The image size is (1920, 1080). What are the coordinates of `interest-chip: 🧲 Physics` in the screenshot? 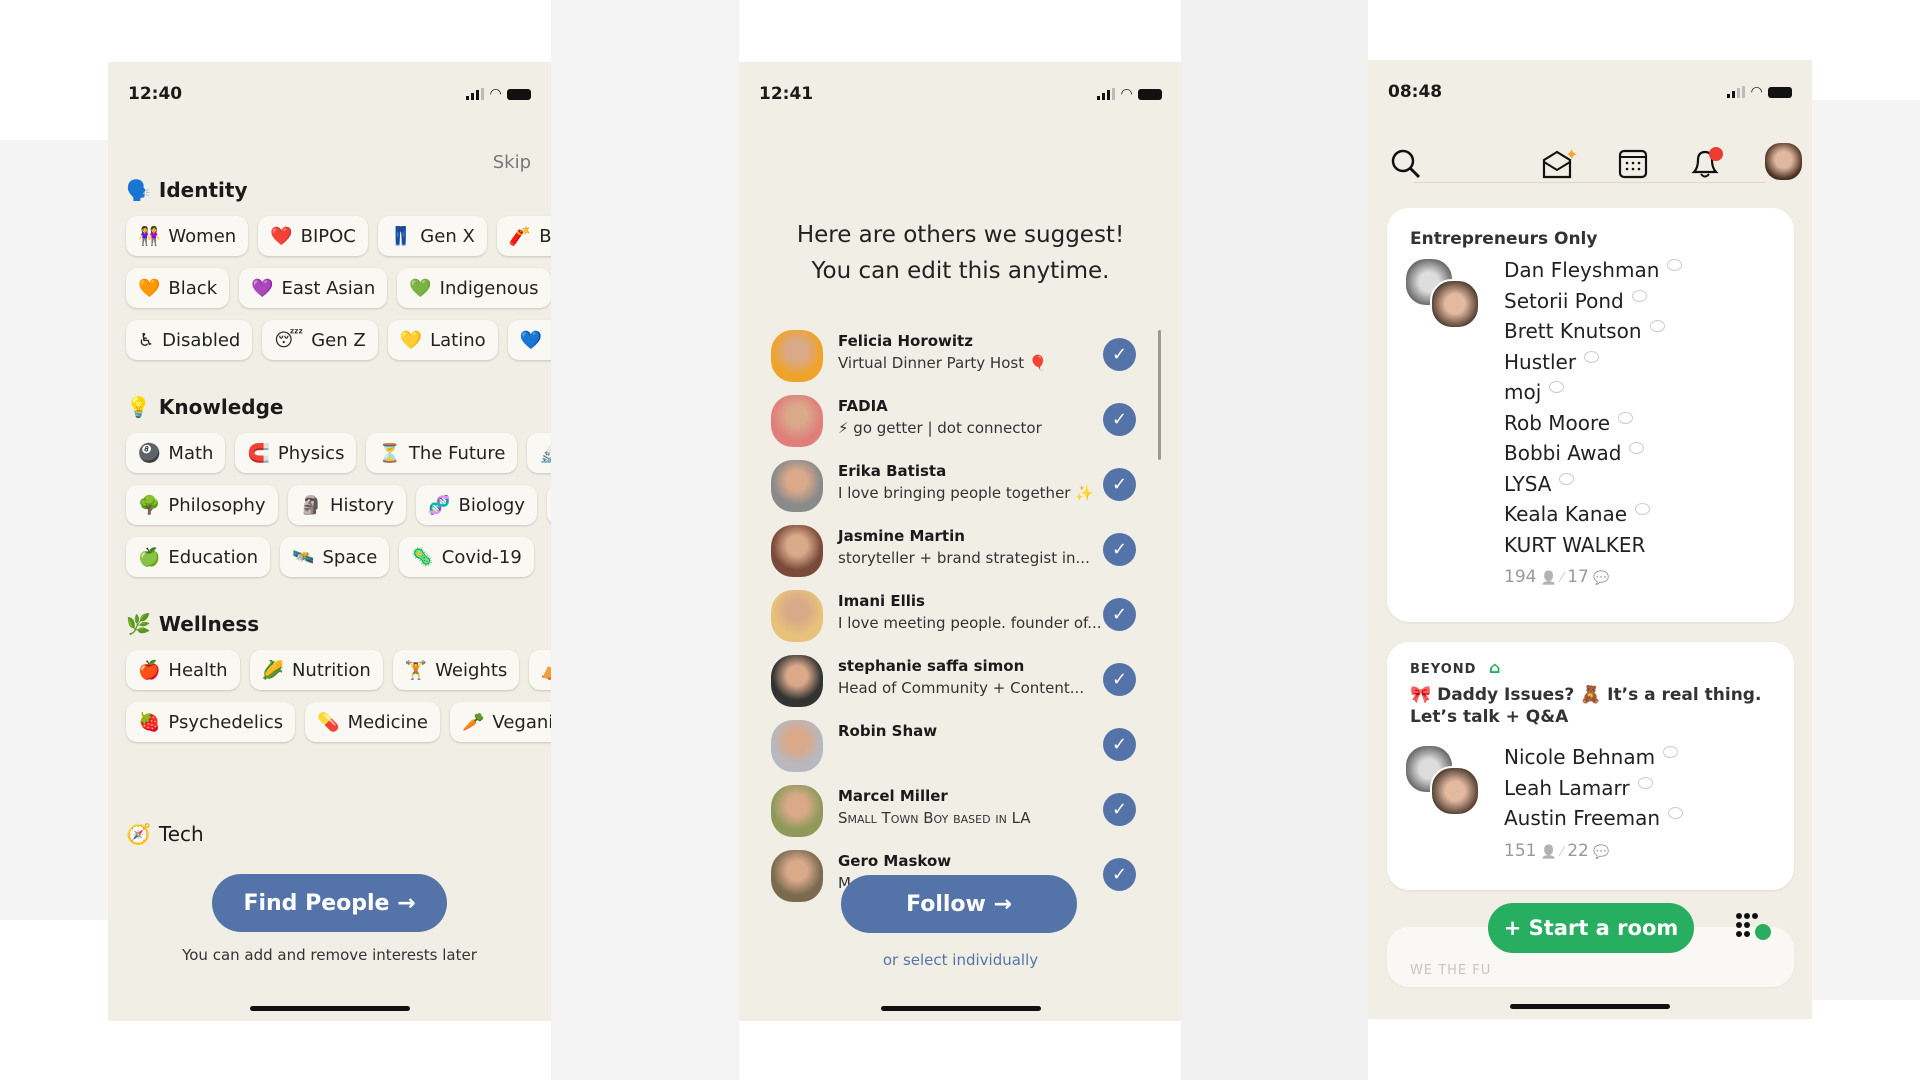 It's located at (296, 453).